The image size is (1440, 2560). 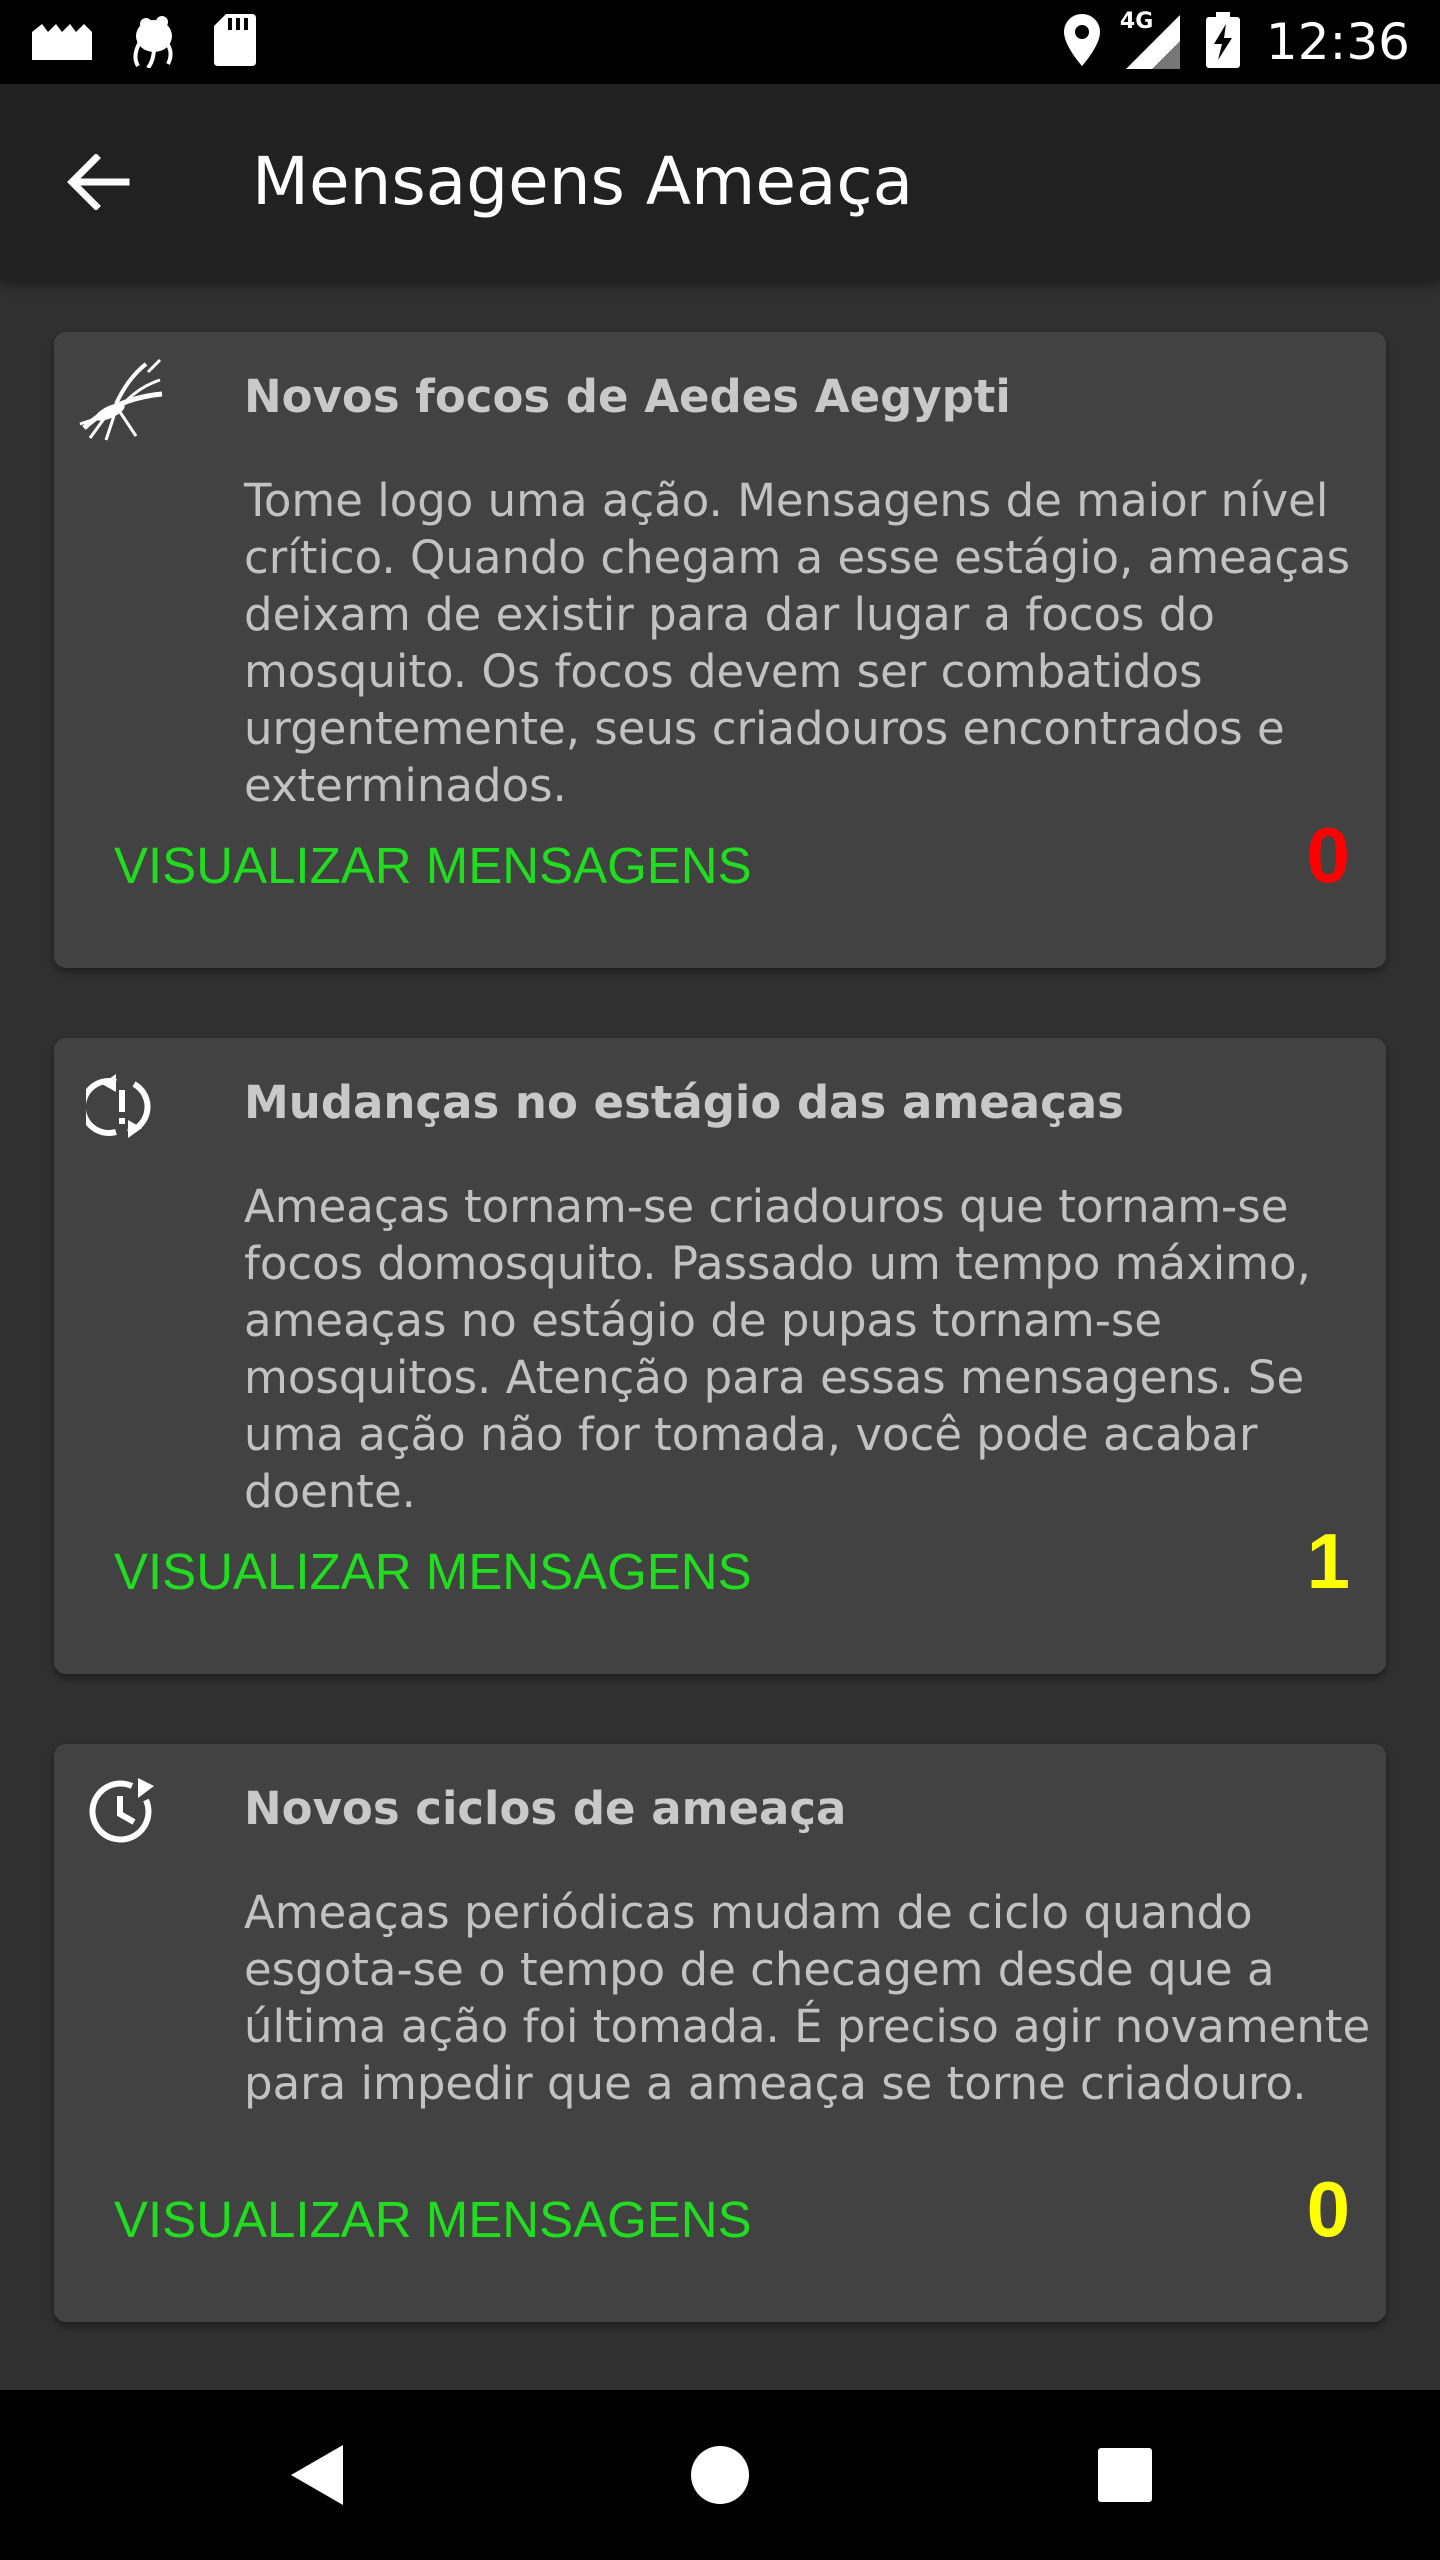 I want to click on back-button, so click(x=98, y=182).